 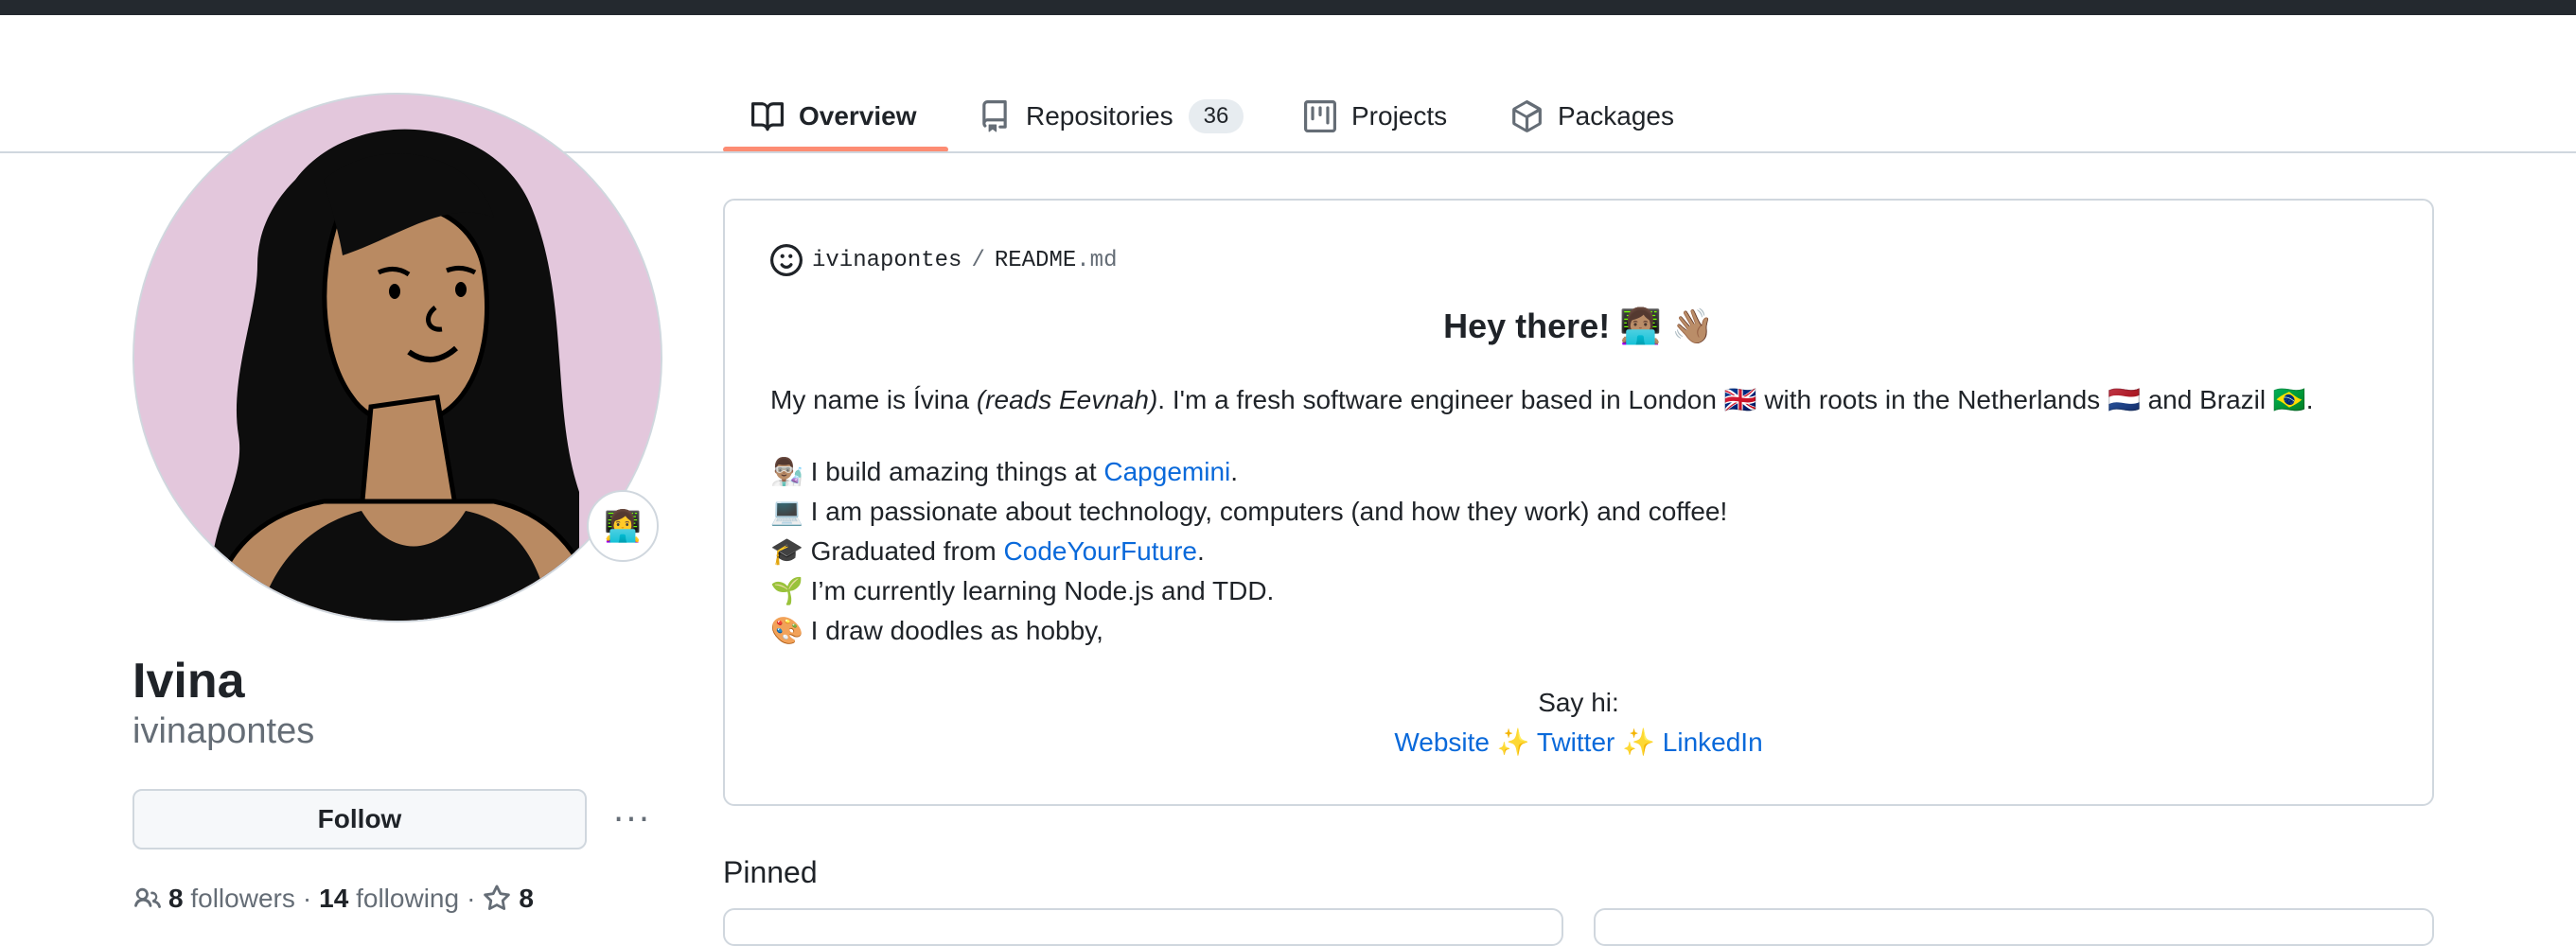 What do you see at coordinates (147, 897) in the screenshot?
I see `people-icon` at bounding box center [147, 897].